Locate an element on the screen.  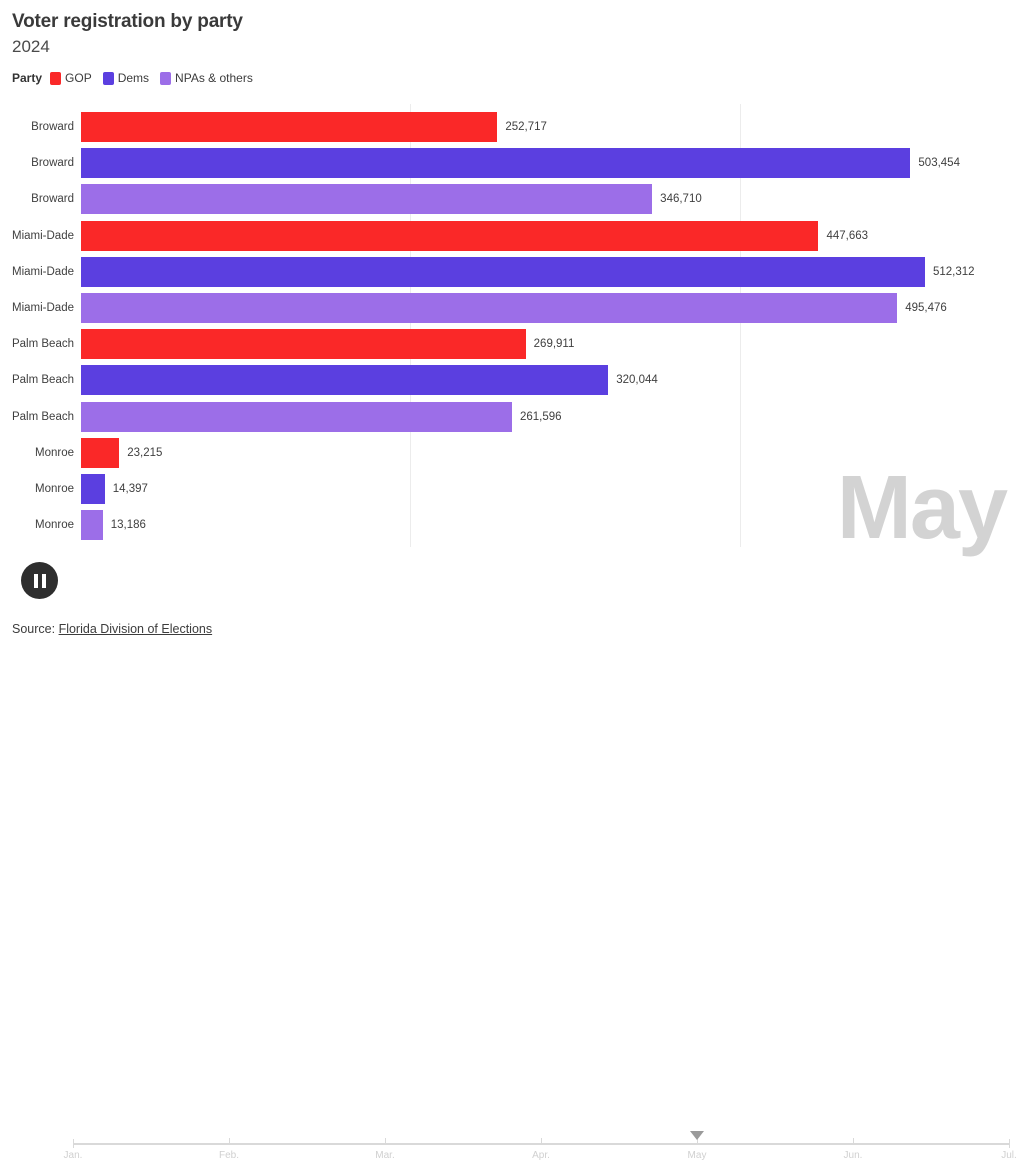
page-title: Voter registration by party is located at coordinates (127, 21).